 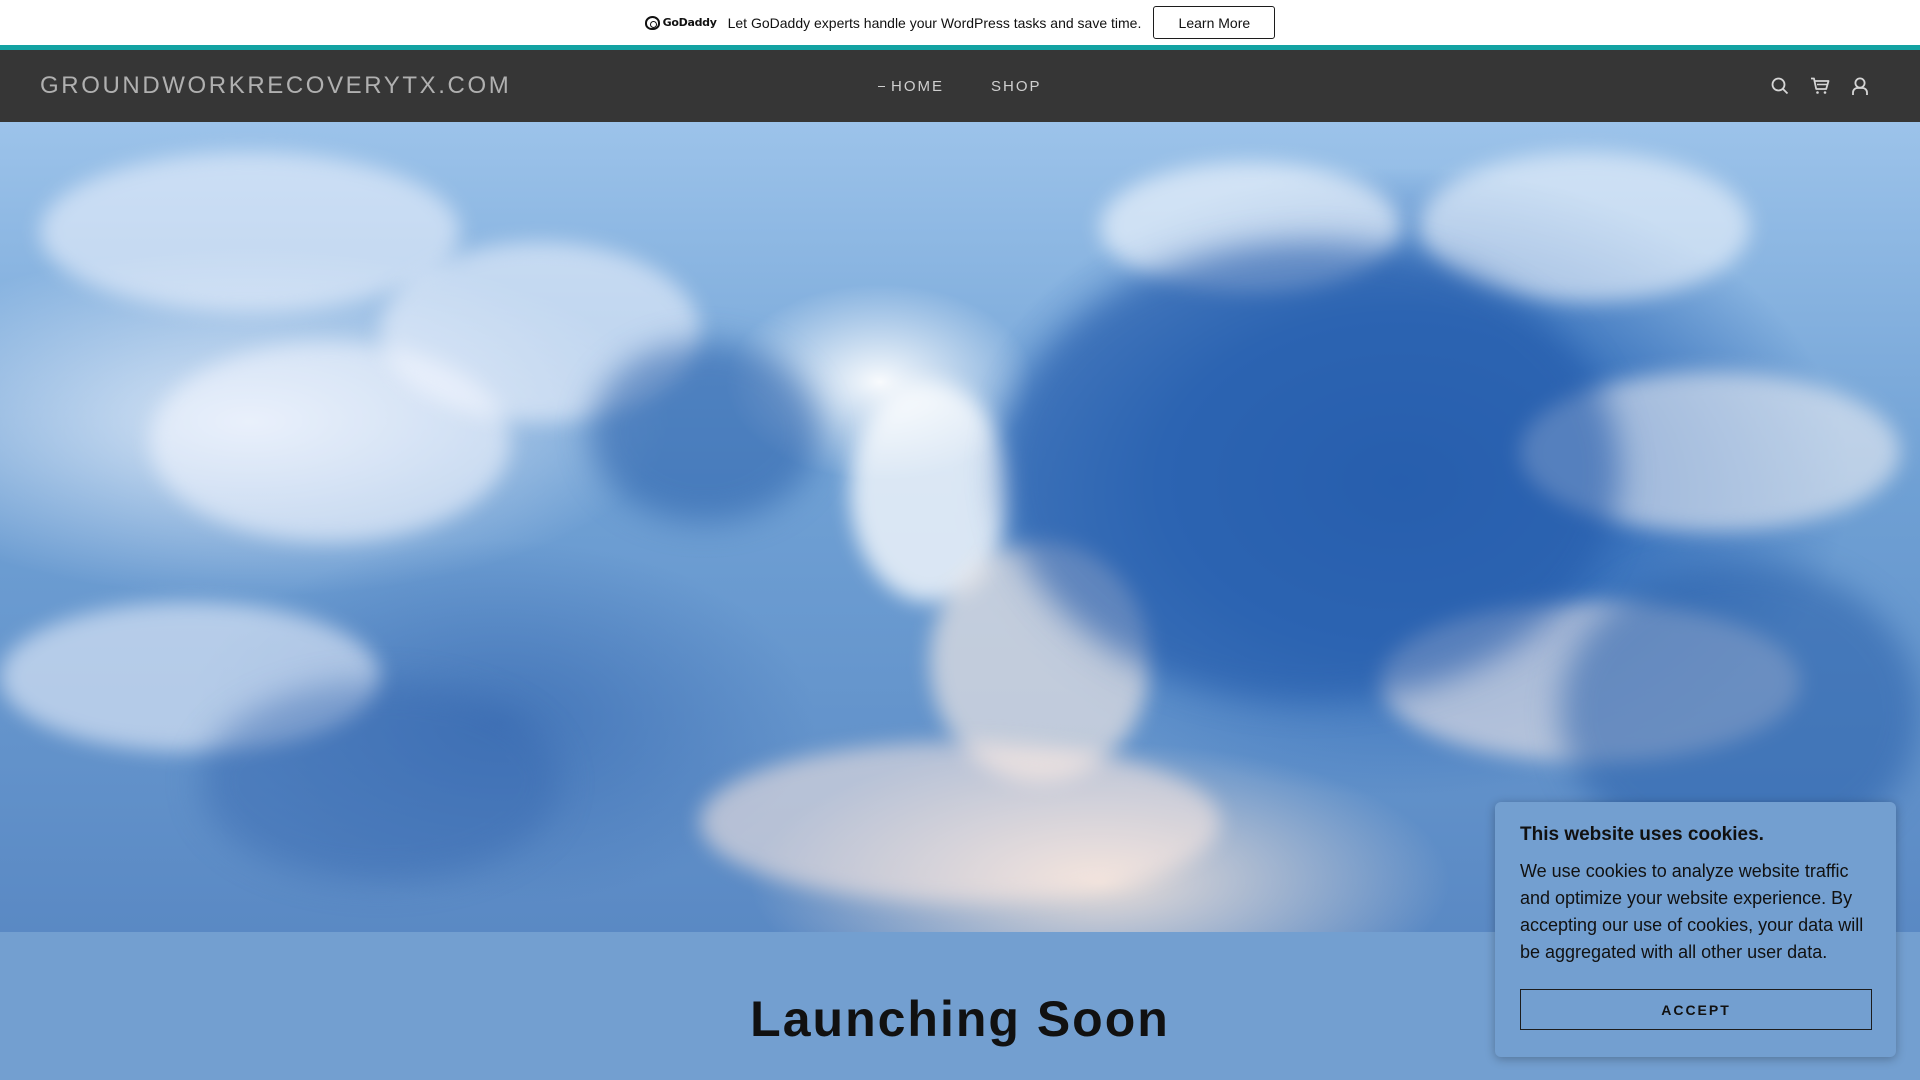 I want to click on active-indicator, so click(x=881, y=86).